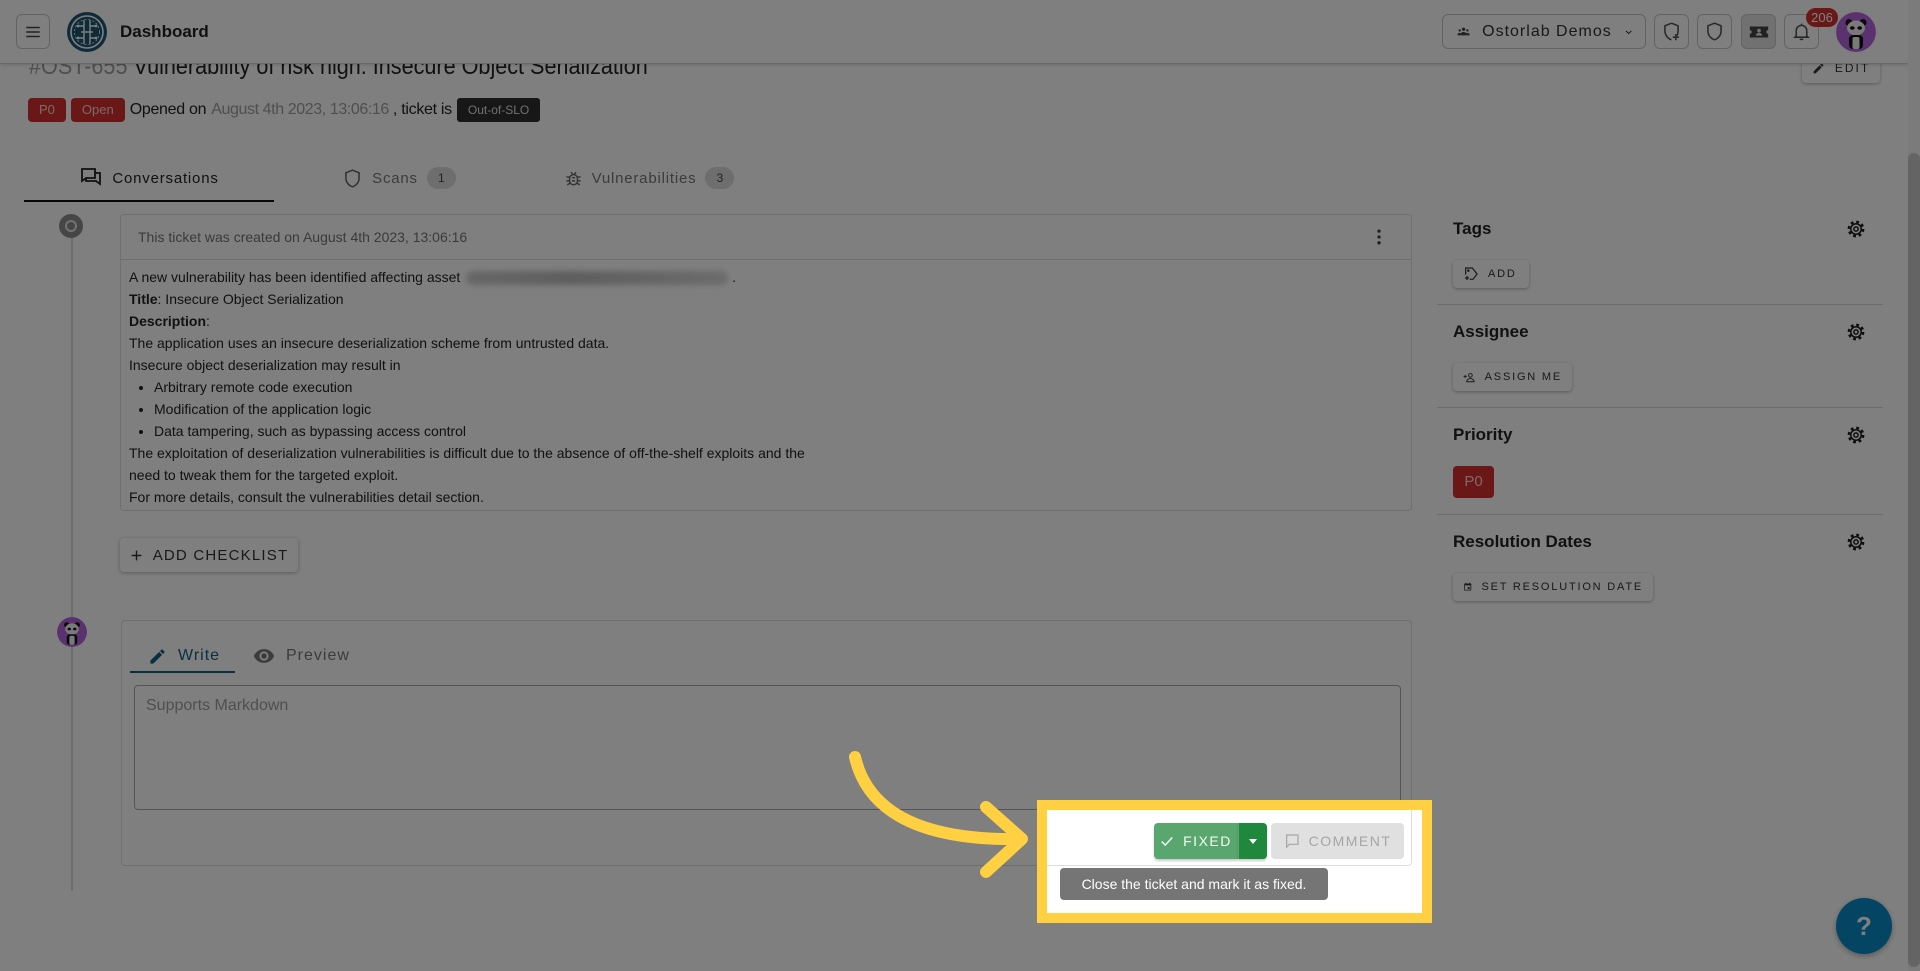  I want to click on tab-write: Write, so click(182, 656).